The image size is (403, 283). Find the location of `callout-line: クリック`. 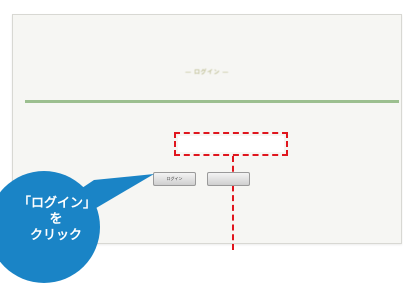

callout-line: クリック is located at coordinates (55, 235).